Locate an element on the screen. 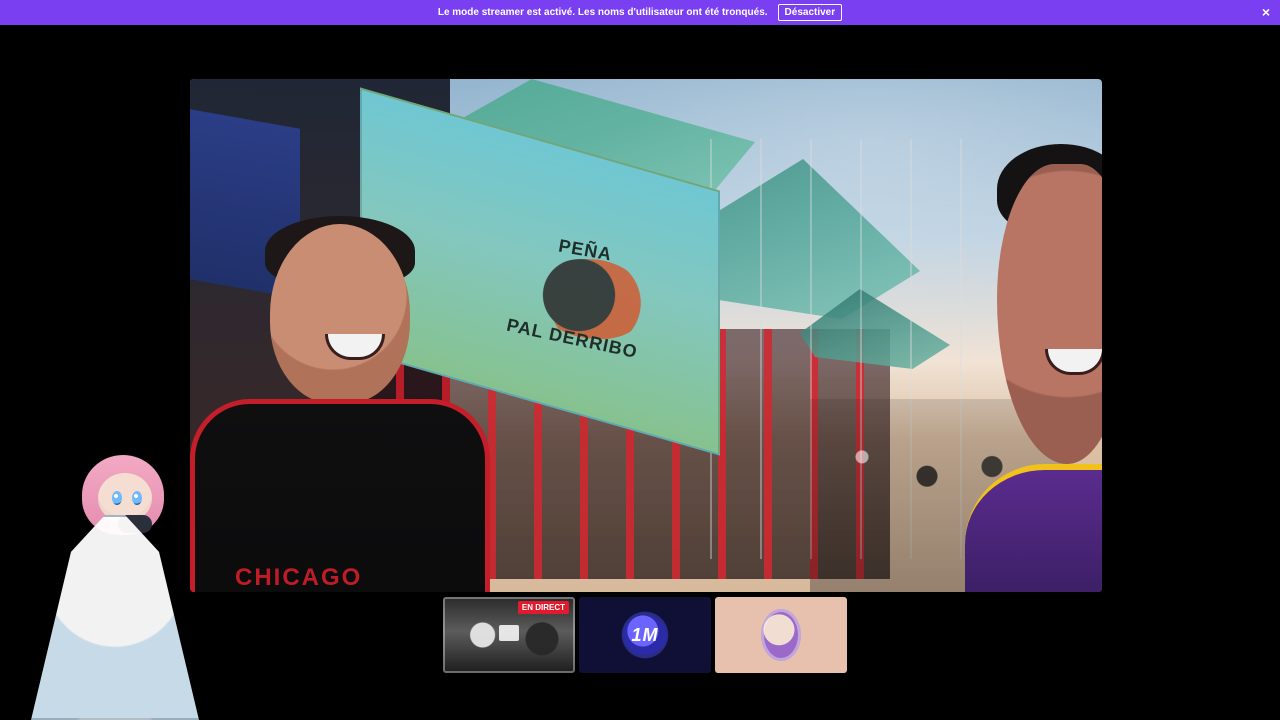 This screenshot has height=720, width=1280. person-left: CHICAGO is located at coordinates (365, 404).